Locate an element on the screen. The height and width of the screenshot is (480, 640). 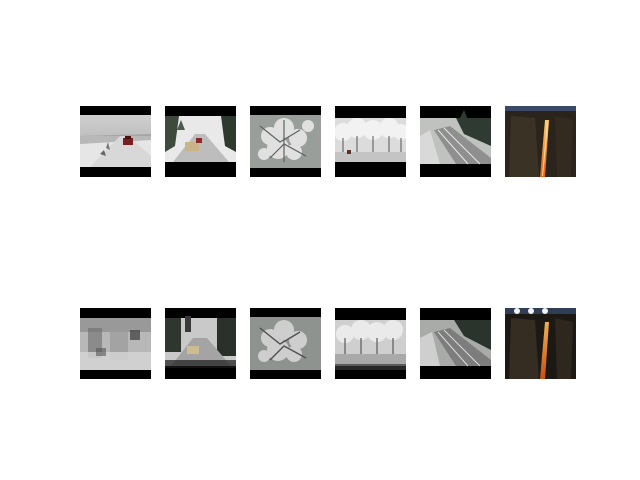
thumbnail-snowy-highway is located at coordinates (115, 141).